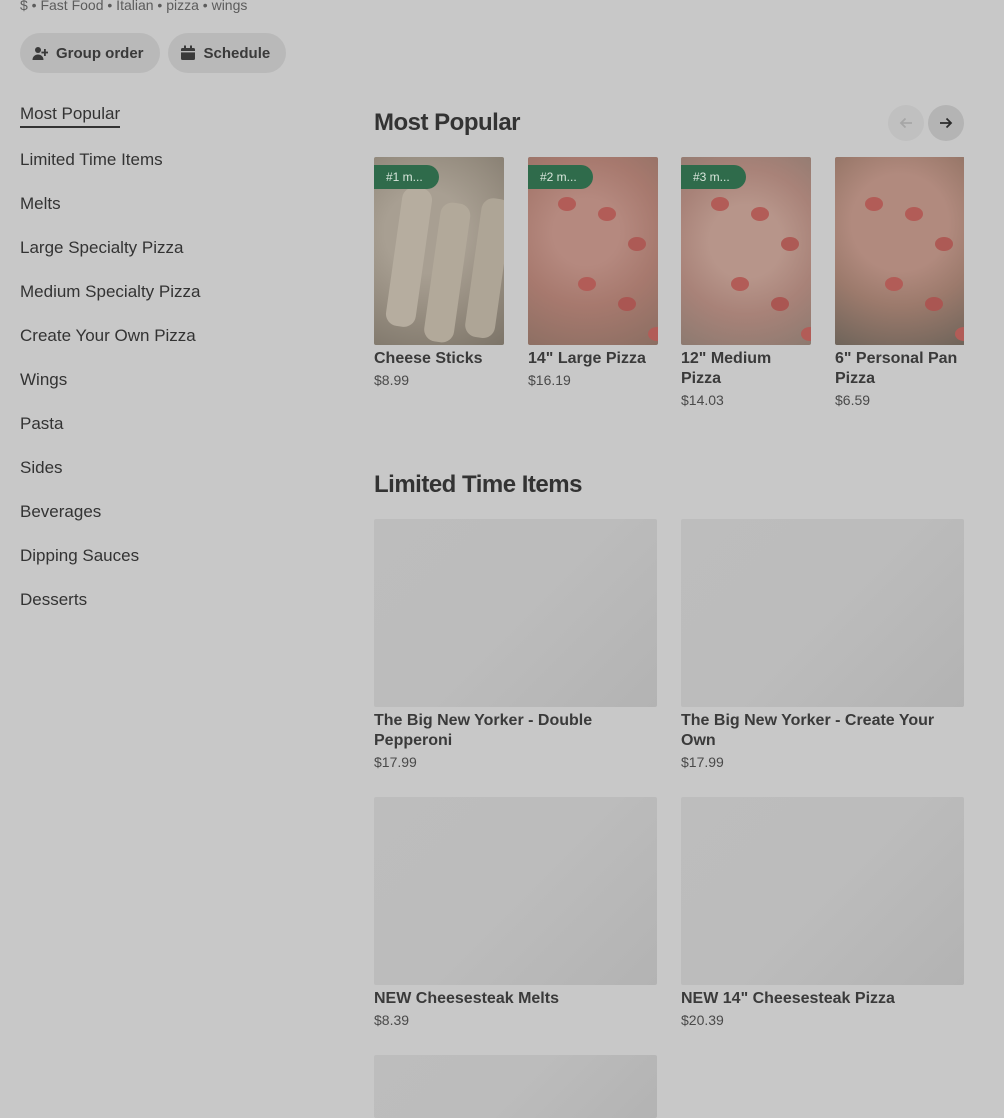  Describe the element at coordinates (549, 380) in the screenshot. I see `item-price: $16.19` at that location.